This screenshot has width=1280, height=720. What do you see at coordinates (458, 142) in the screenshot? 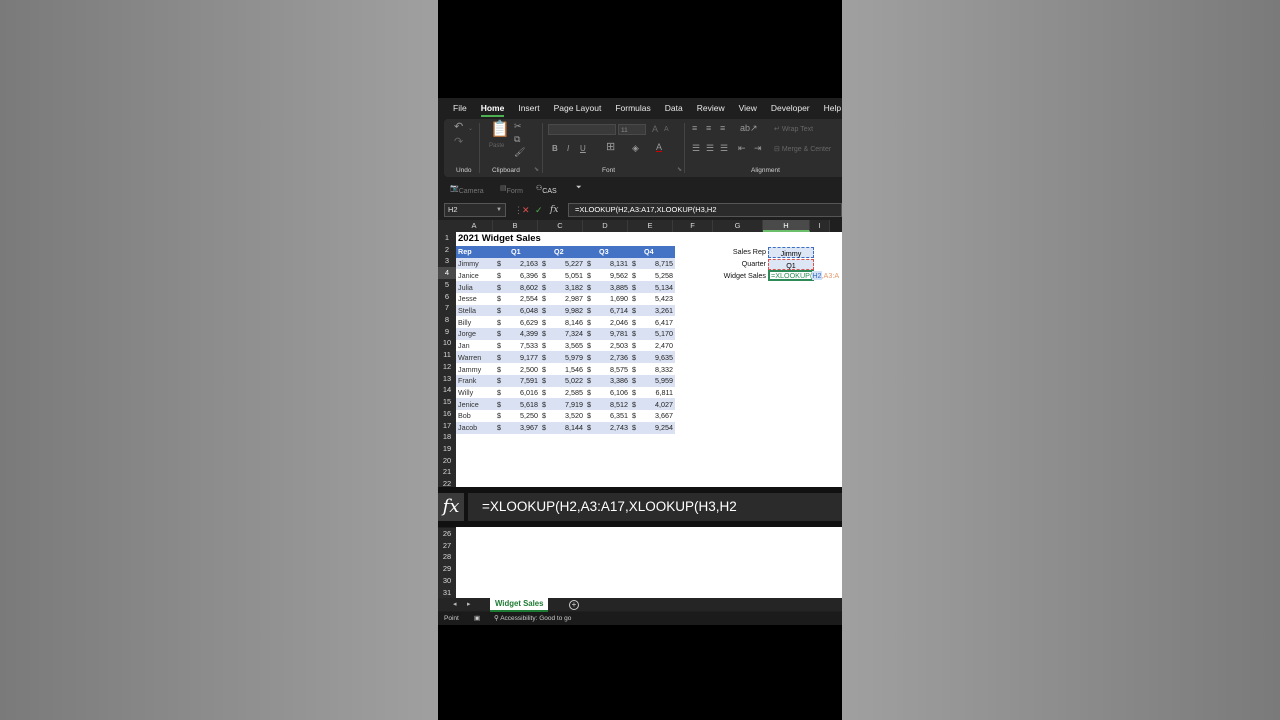
I see `redo-icon: ↷` at bounding box center [458, 142].